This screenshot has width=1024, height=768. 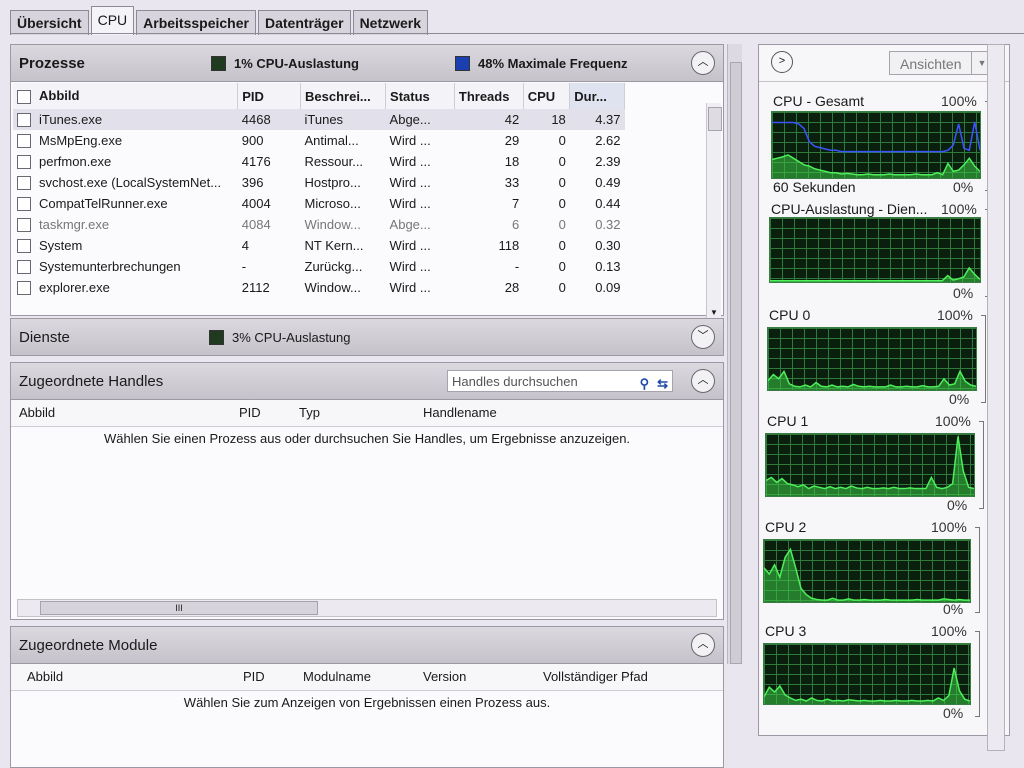 What do you see at coordinates (420, 96) in the screenshot?
I see `column-status: Status` at bounding box center [420, 96].